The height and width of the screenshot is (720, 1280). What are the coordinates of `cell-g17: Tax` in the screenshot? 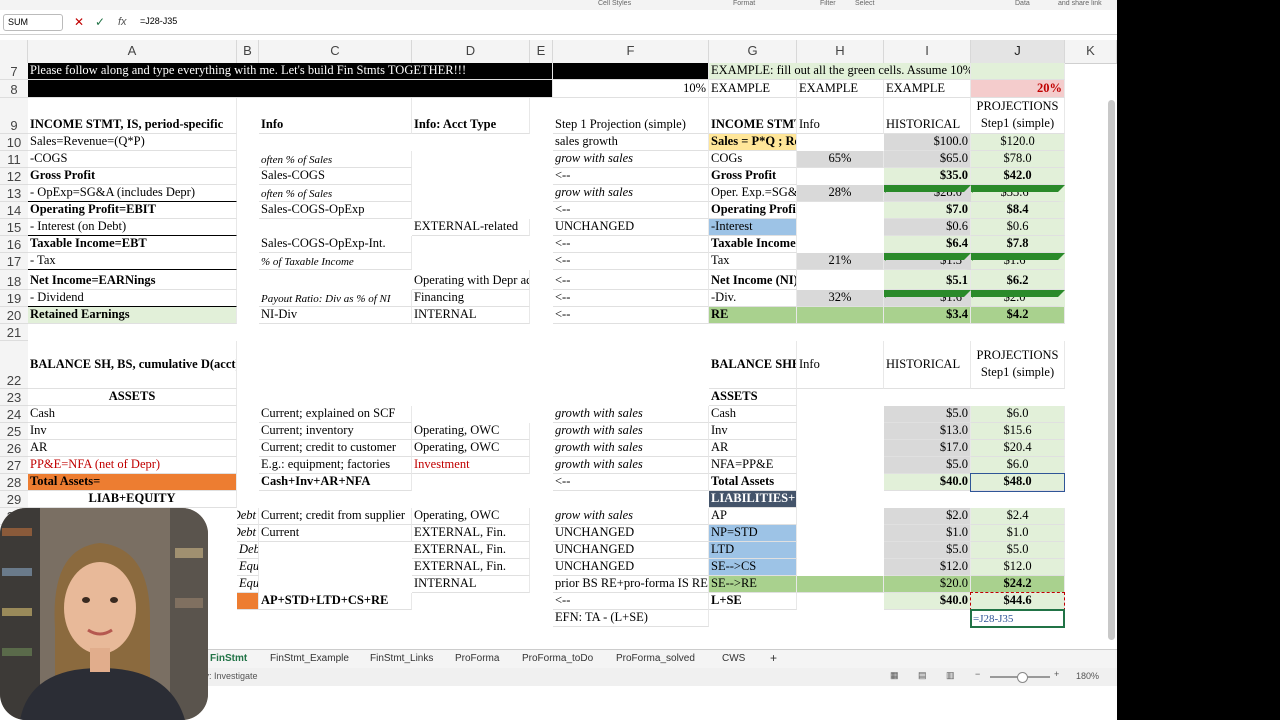 It's located at (753, 261).